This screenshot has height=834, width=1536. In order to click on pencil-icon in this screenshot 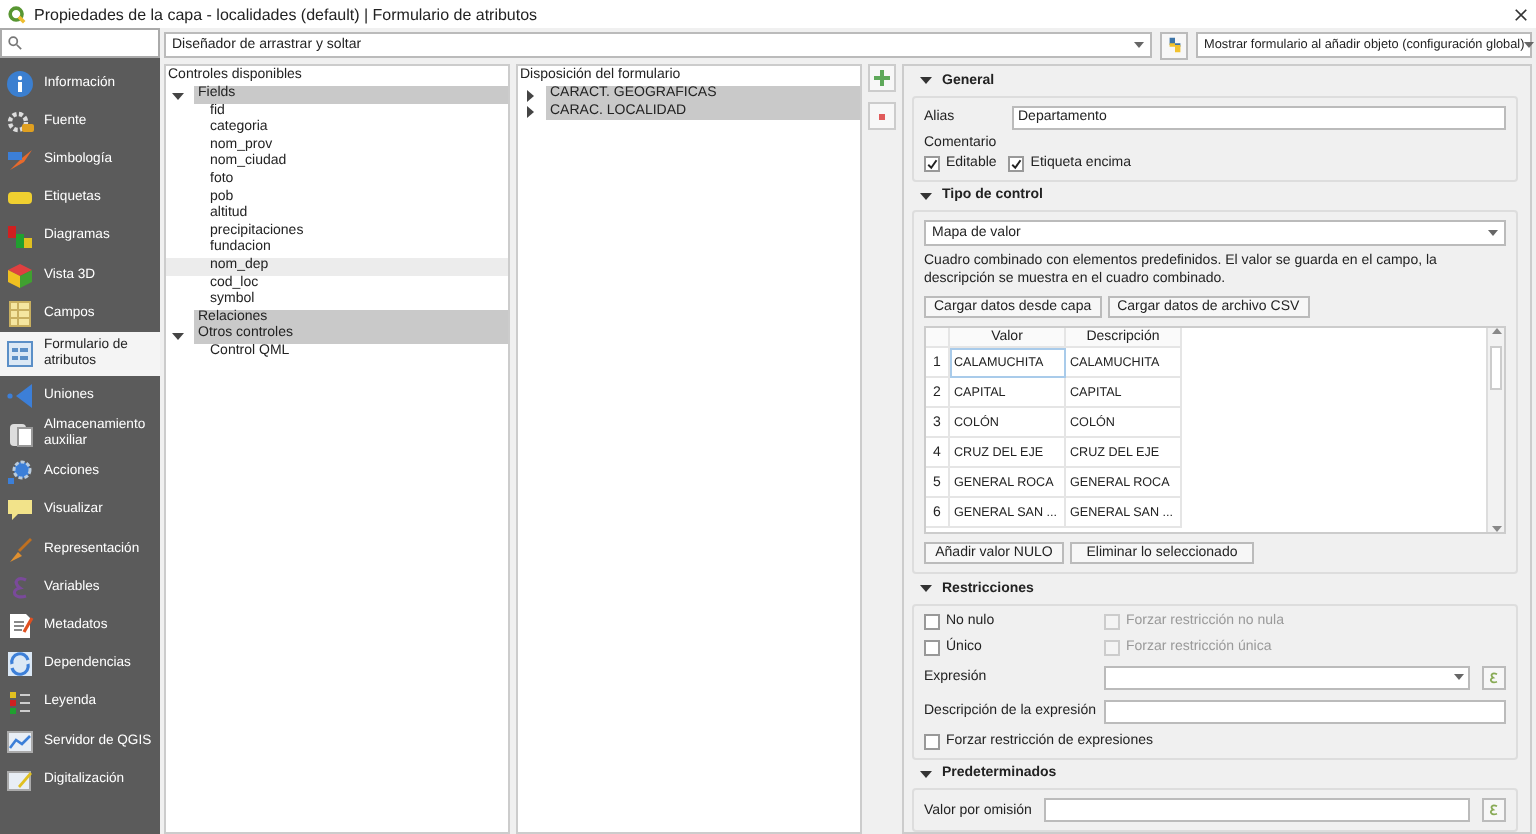, I will do `click(20, 779)`.